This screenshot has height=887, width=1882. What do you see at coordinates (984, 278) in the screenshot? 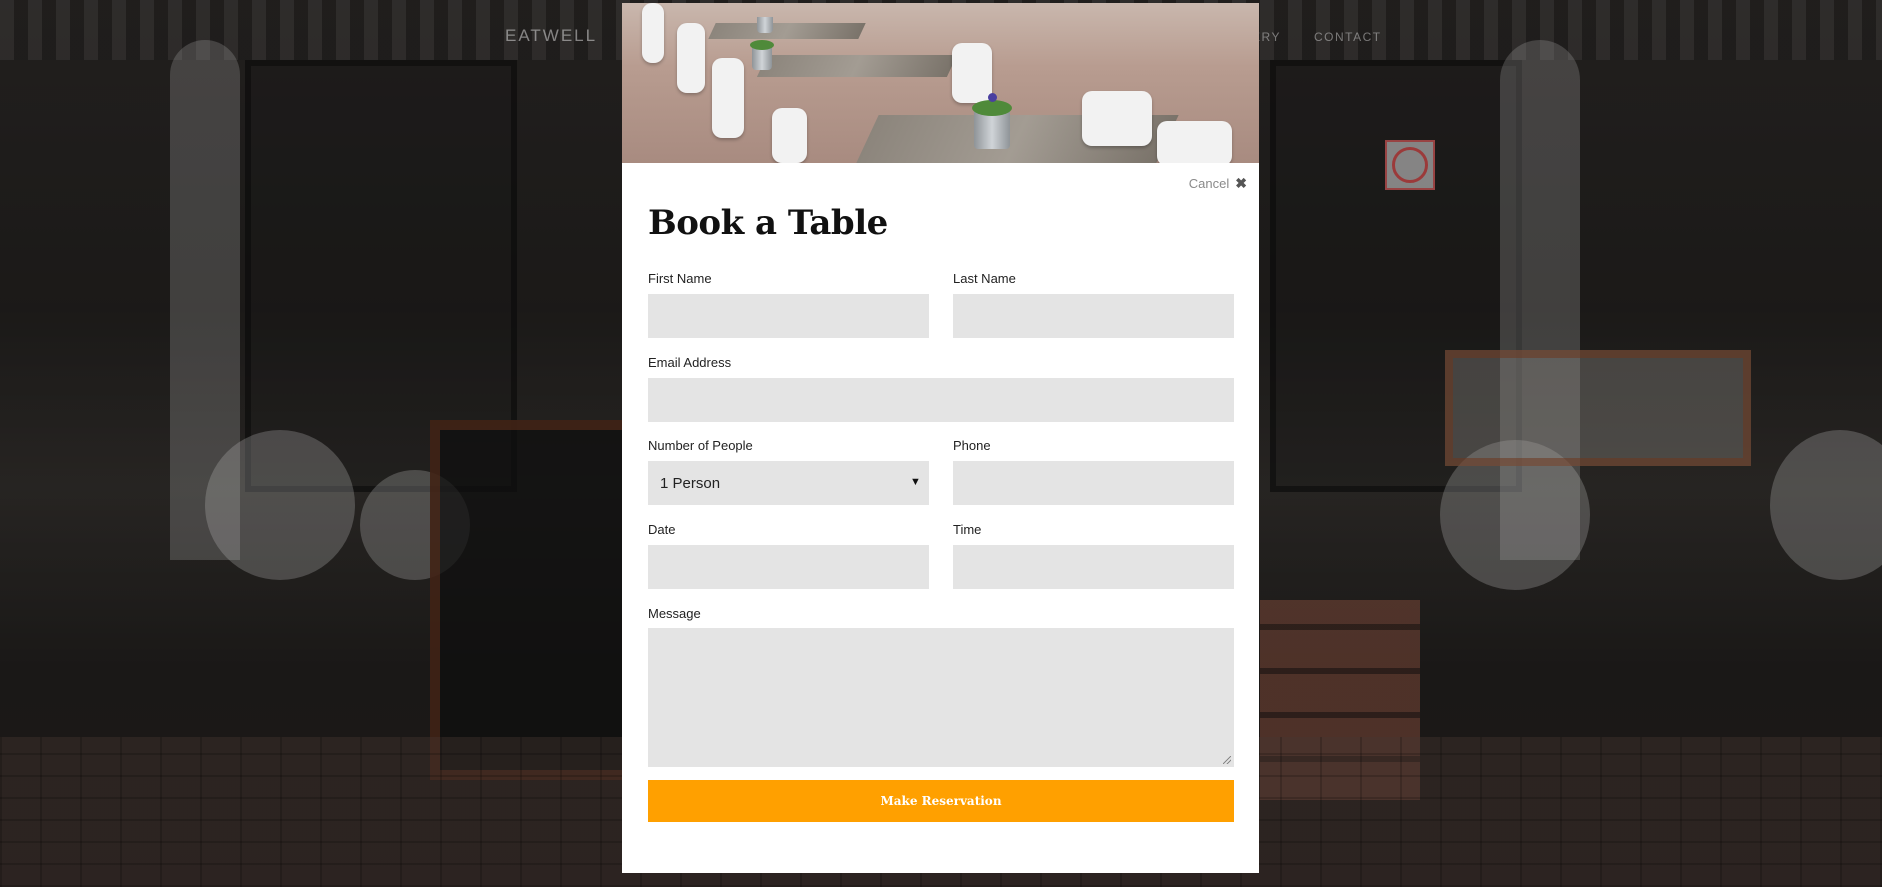
I see `last-name-label: Last Name` at bounding box center [984, 278].